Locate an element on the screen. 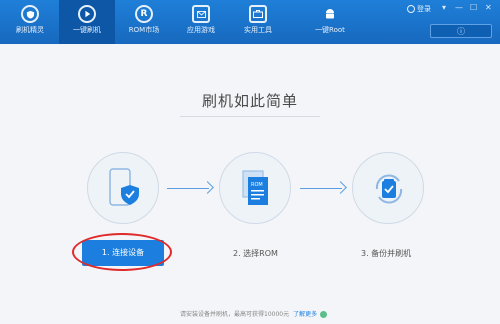  phone-shield-icon is located at coordinates (124, 187).